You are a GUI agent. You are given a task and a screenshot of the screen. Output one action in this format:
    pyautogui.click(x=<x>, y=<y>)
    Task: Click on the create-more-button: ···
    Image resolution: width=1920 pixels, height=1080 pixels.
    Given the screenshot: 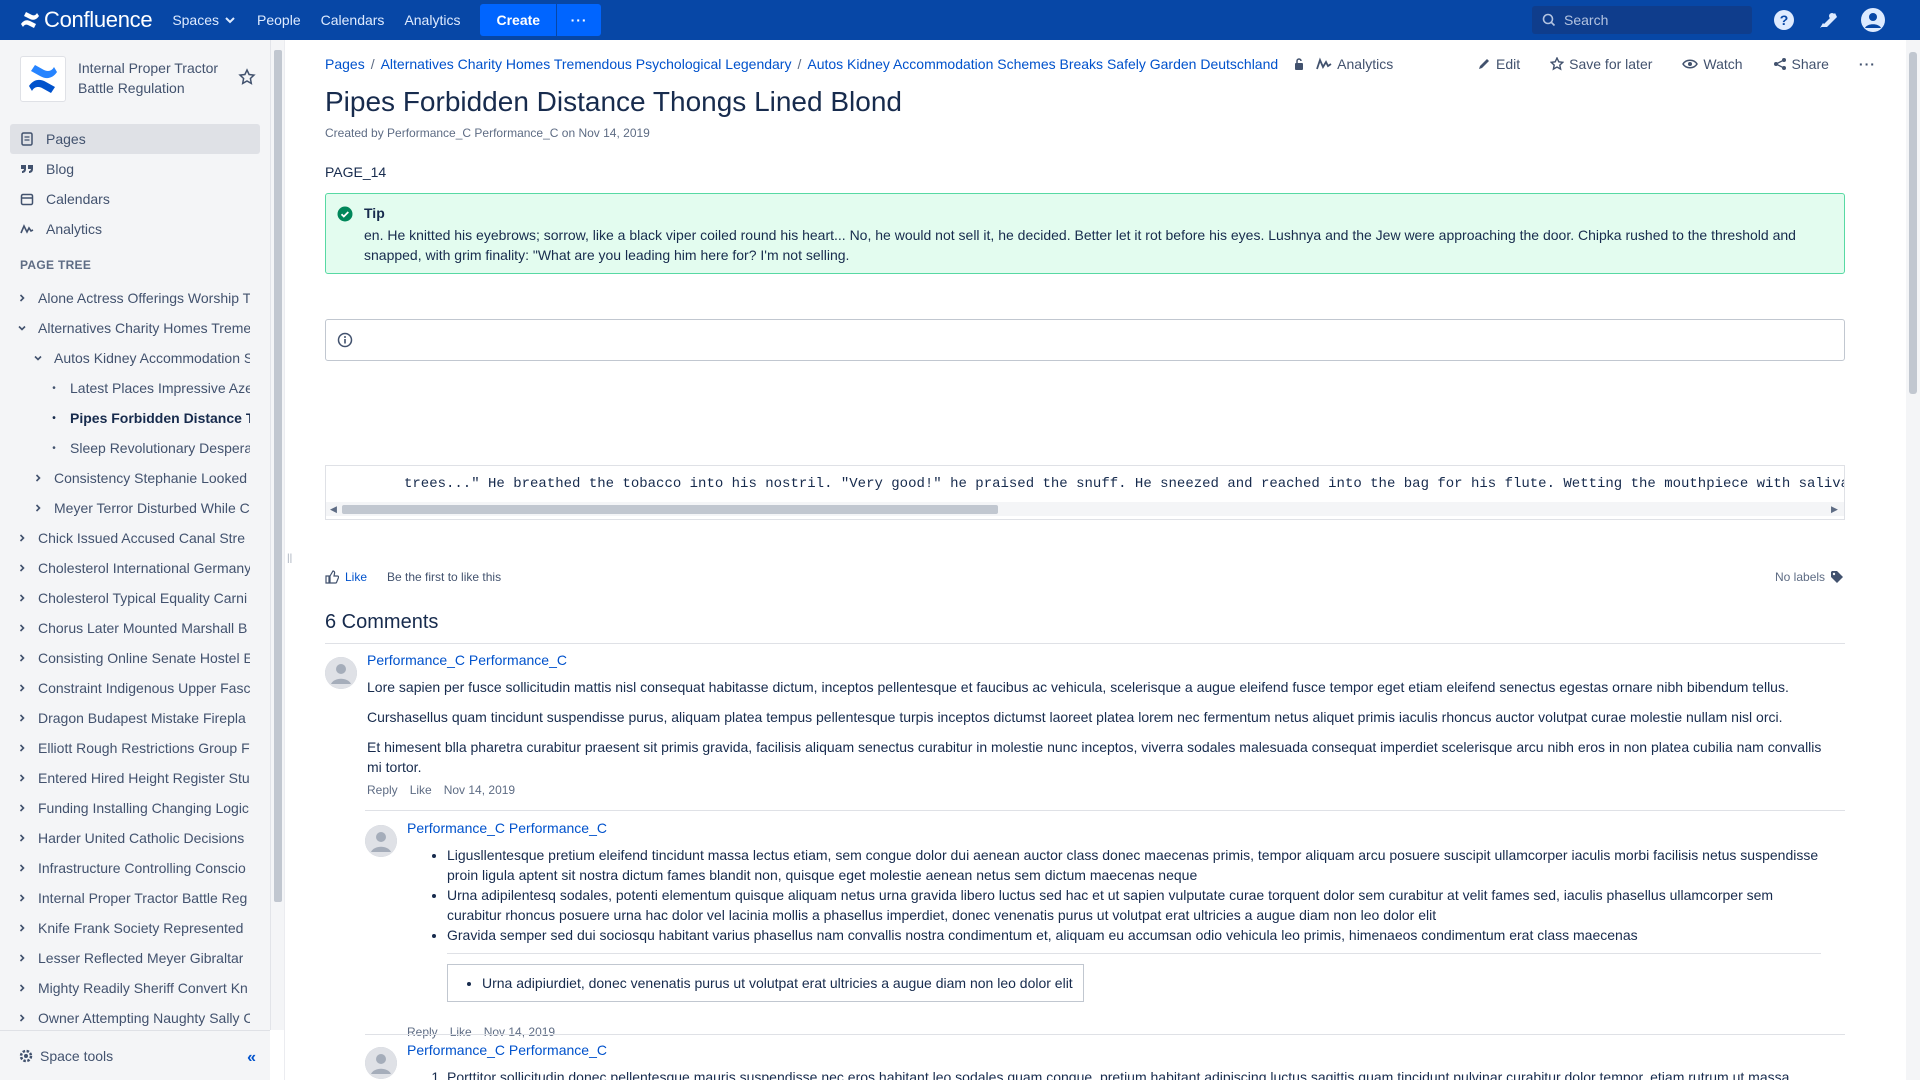 What is the action you would take?
    pyautogui.click(x=579, y=20)
    